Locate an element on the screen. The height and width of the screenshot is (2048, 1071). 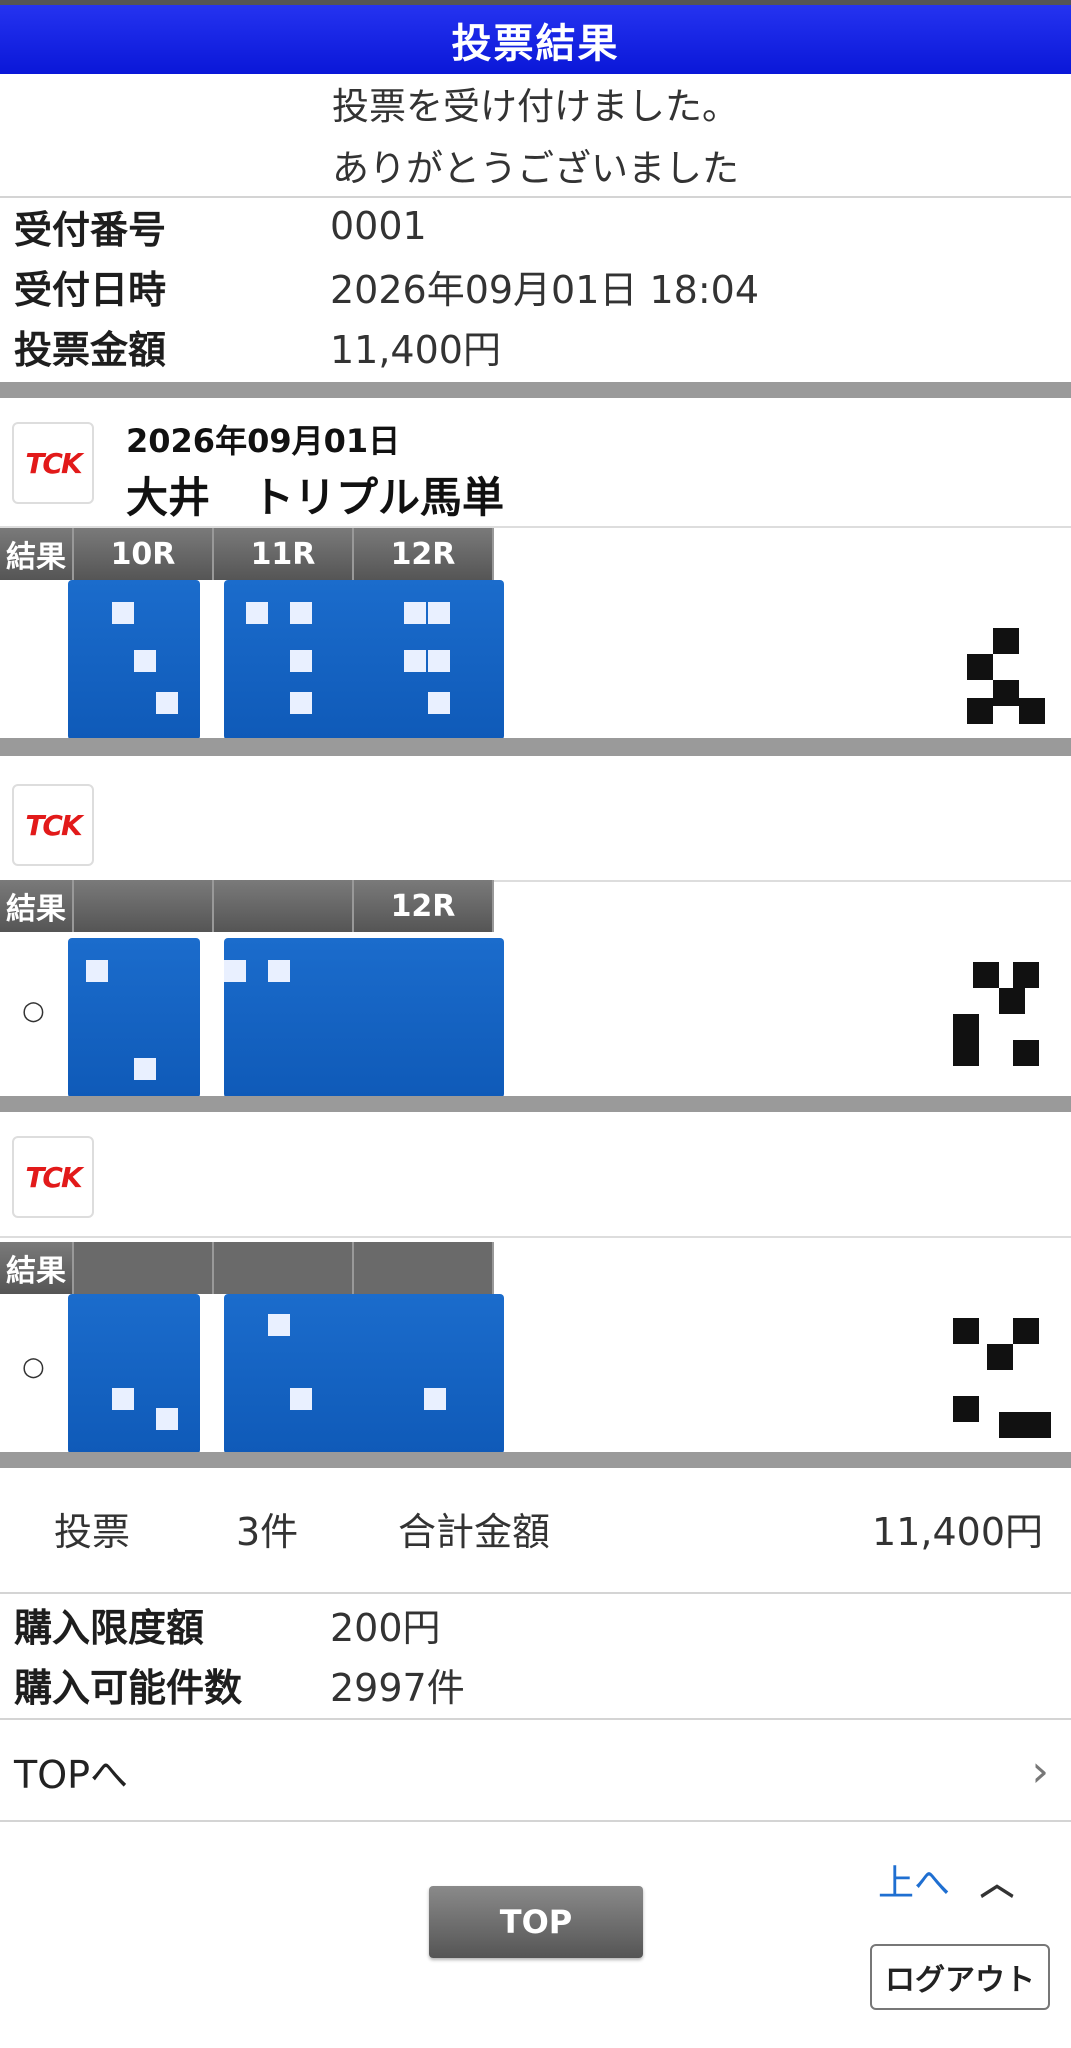
top-link-label: TOPへ is located at coordinates (71, 1771).